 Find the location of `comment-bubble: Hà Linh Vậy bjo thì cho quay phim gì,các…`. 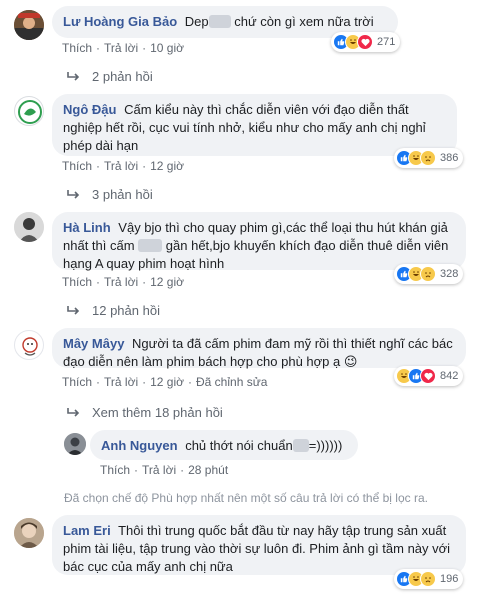

comment-bubble: Hà Linh Vậy bjo thì cho quay phim gì,các… is located at coordinates (259, 241).